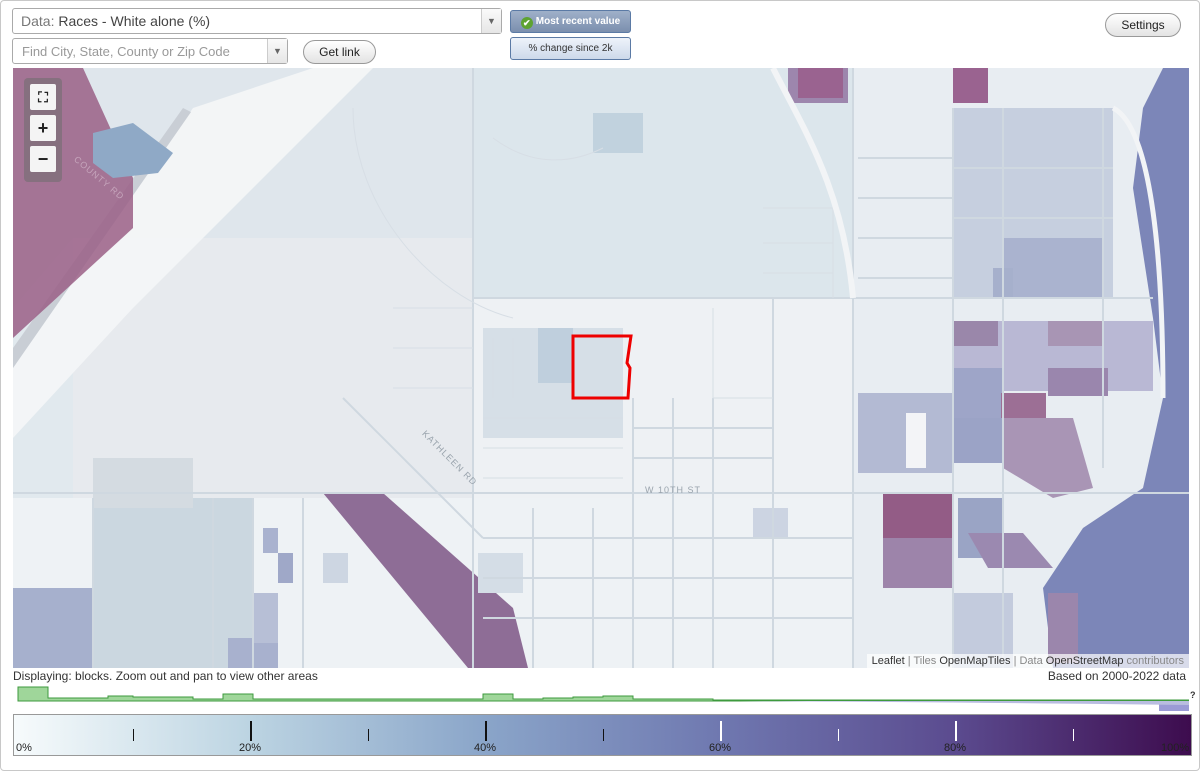  What do you see at coordinates (24, 748) in the screenshot?
I see `legend-label: 0%` at bounding box center [24, 748].